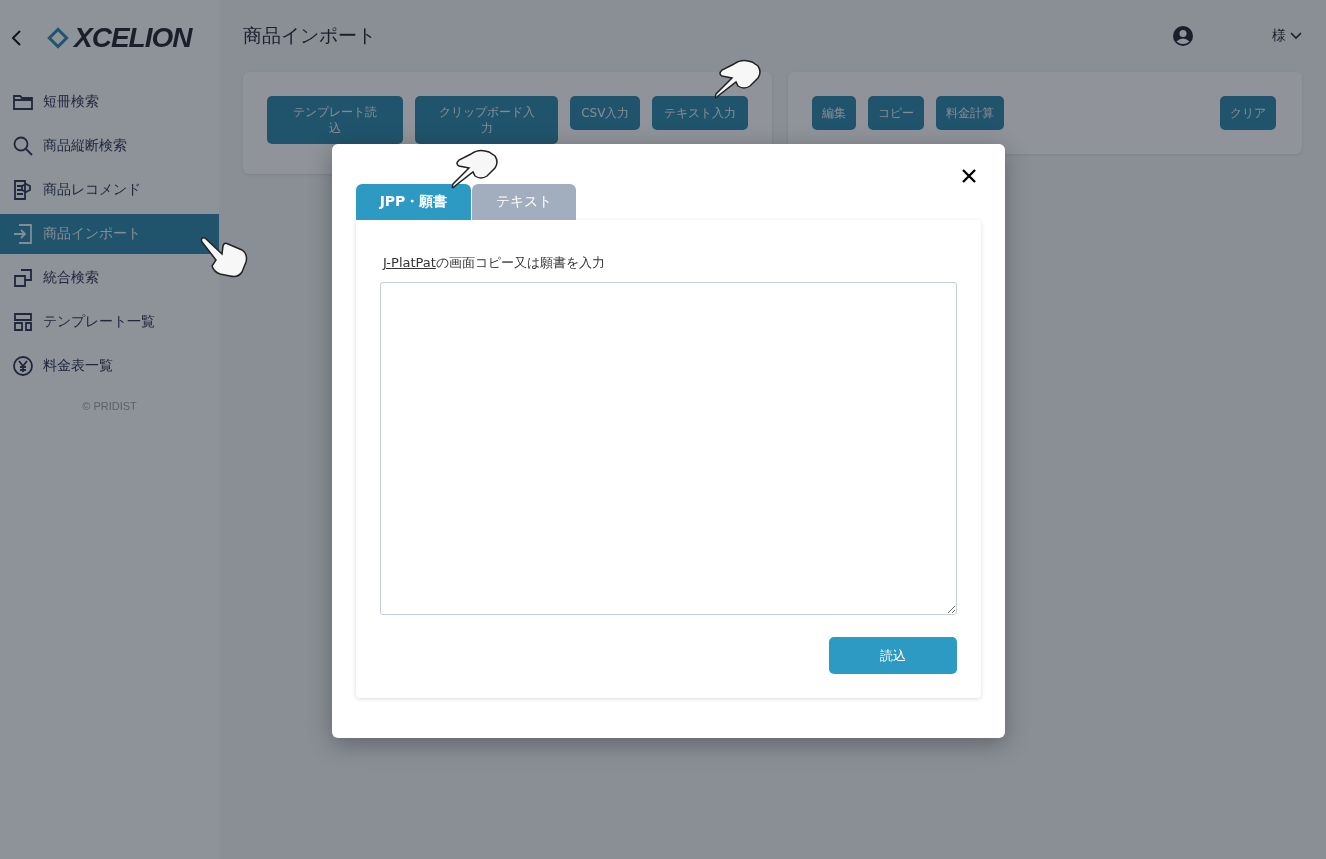  Describe the element at coordinates (524, 202) in the screenshot. I see `tab: テキスト` at that location.